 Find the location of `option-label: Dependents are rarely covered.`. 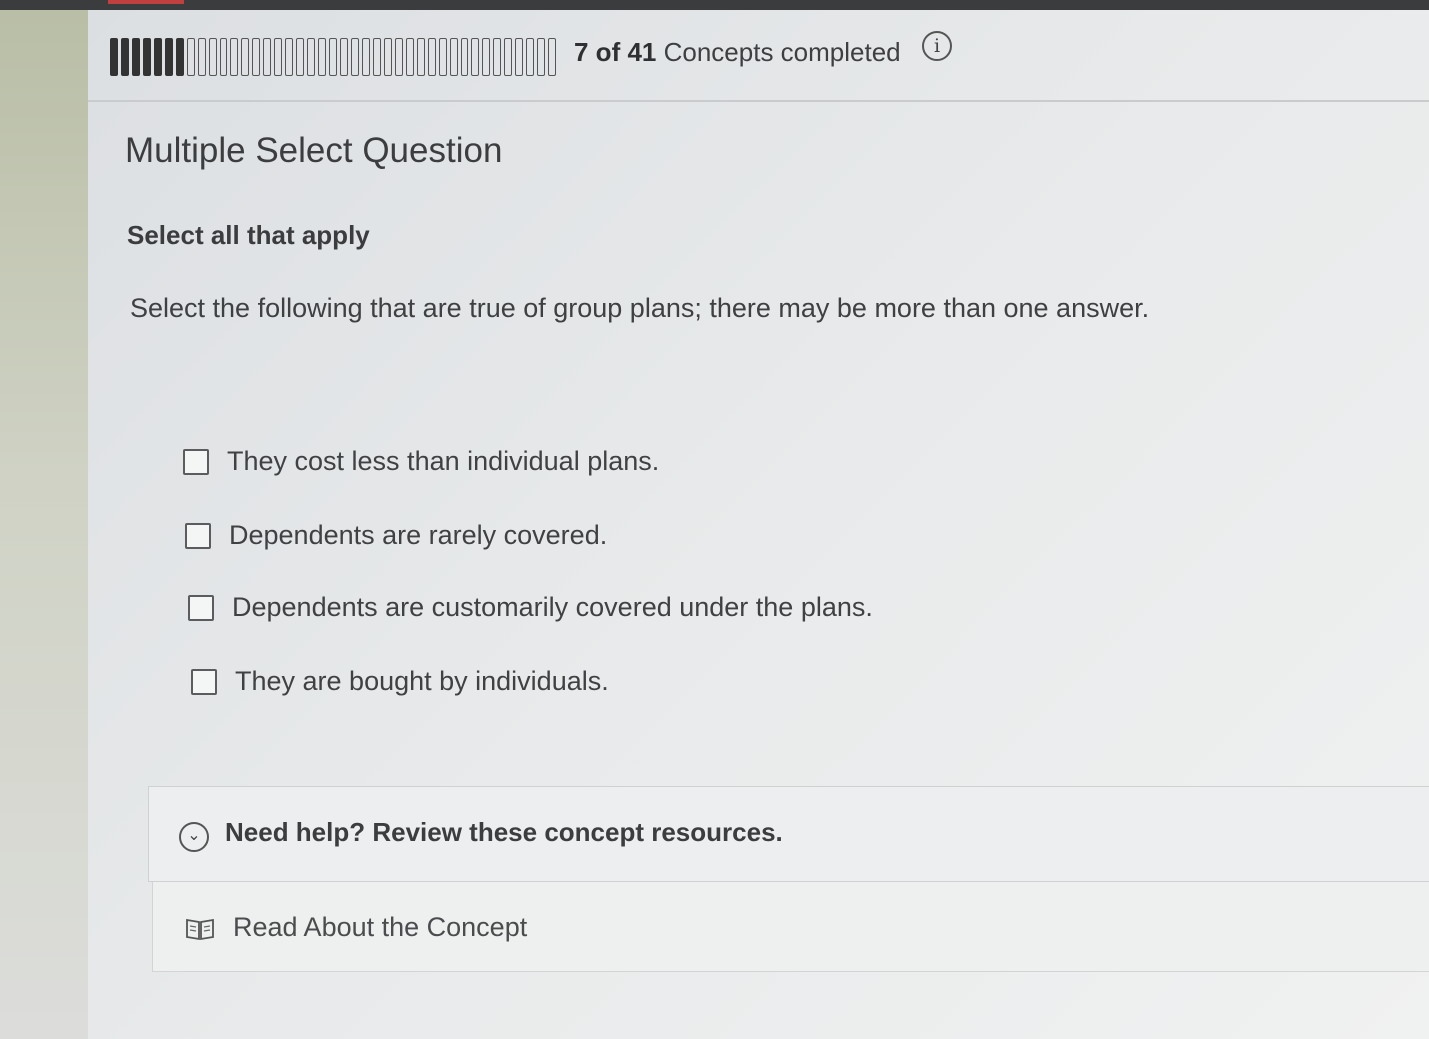

option-label: Dependents are rarely covered. is located at coordinates (418, 535).